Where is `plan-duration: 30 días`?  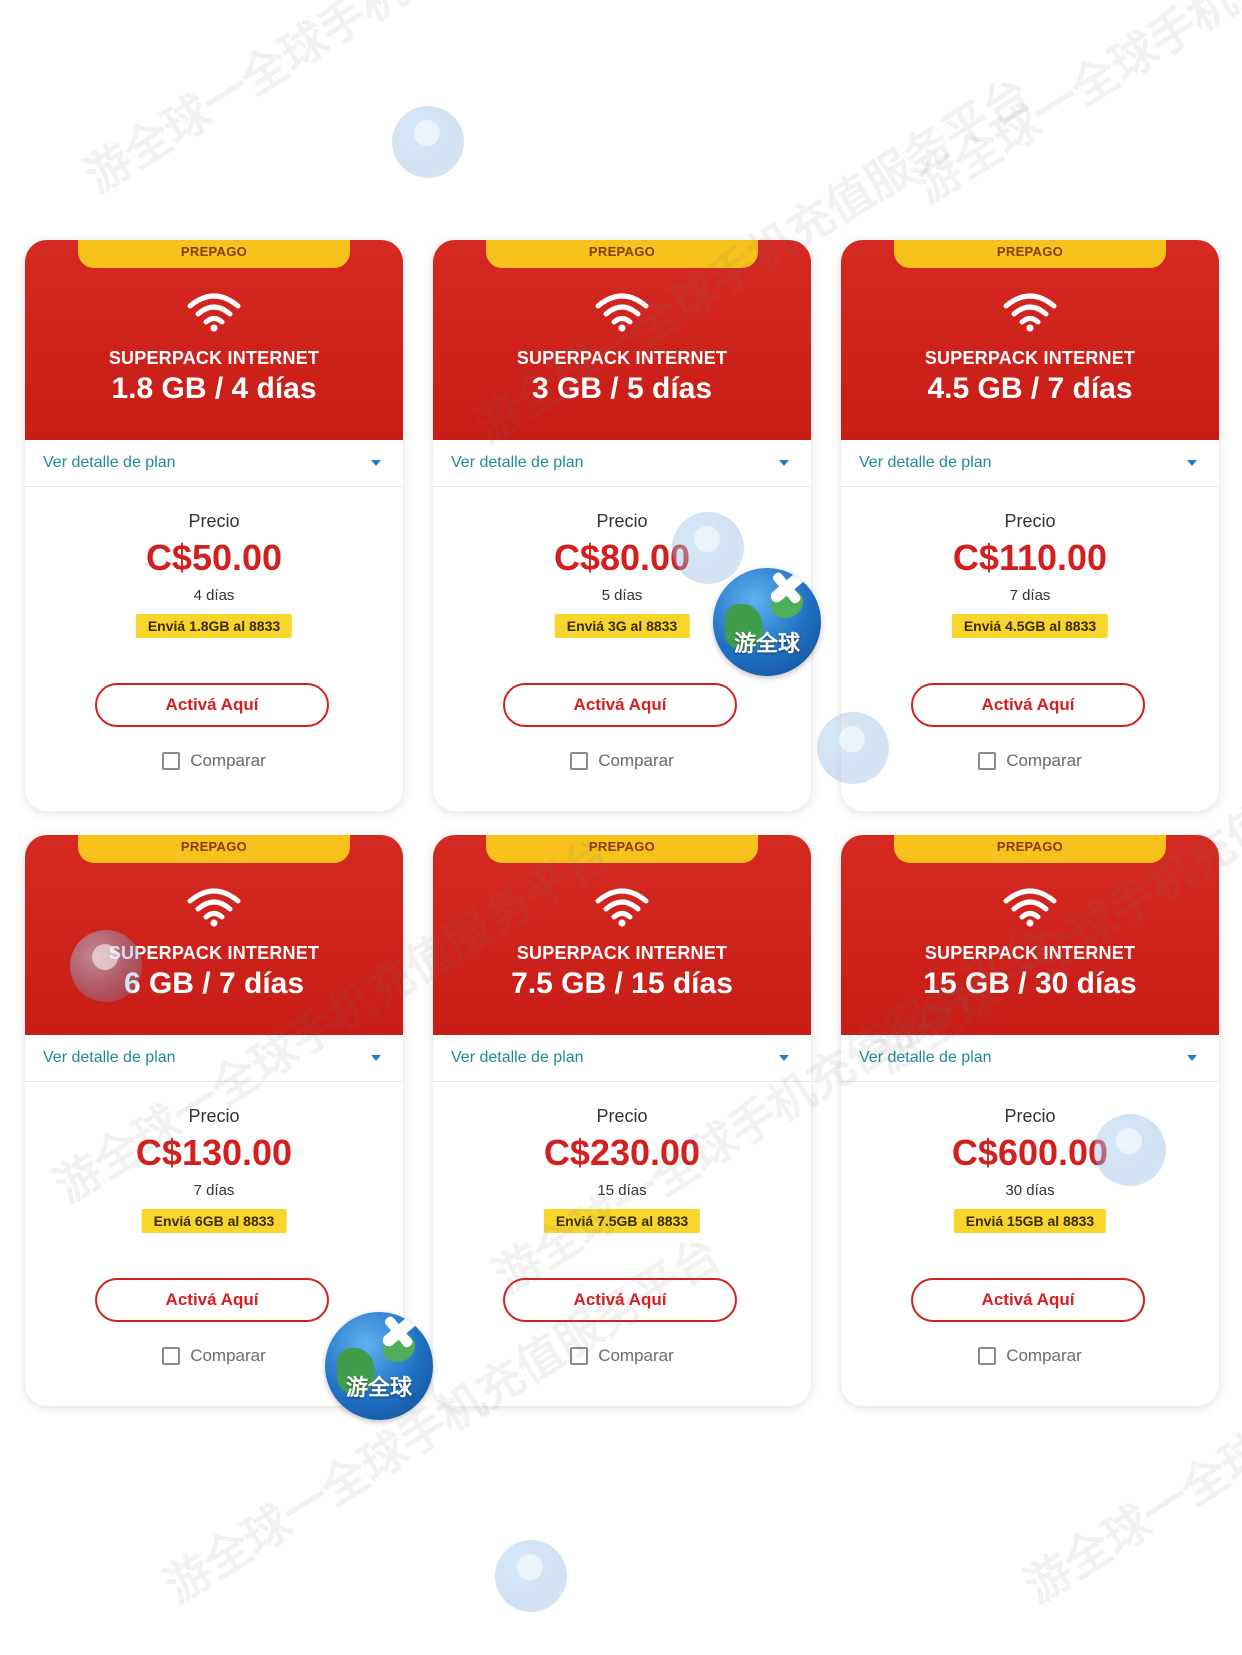
plan-duration: 30 días is located at coordinates (1030, 1190).